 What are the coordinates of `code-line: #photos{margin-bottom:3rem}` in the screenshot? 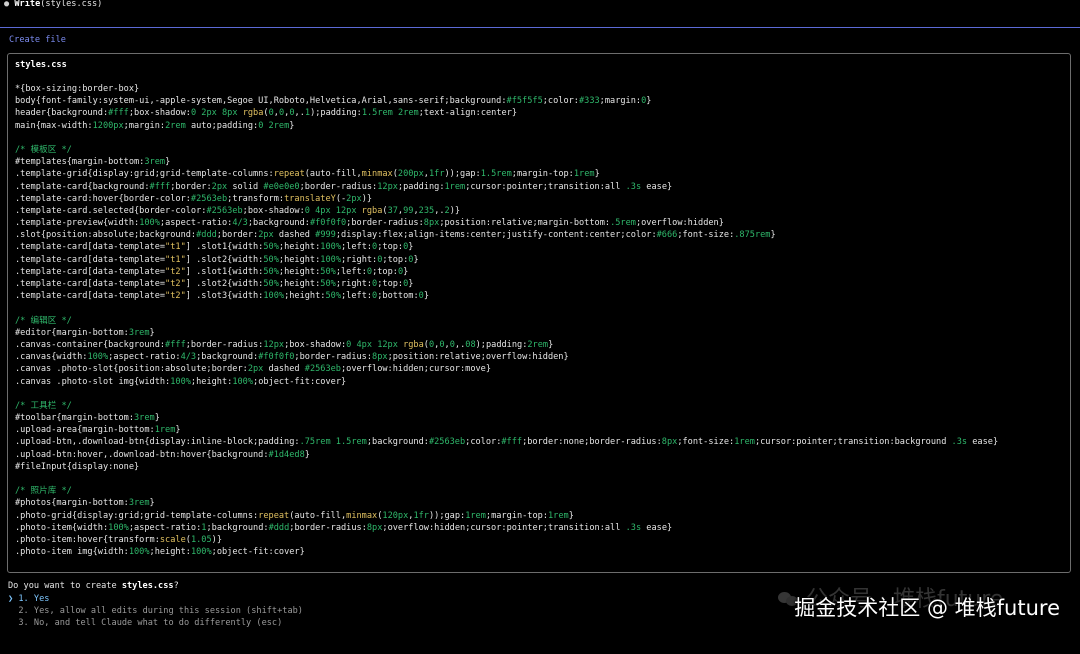 It's located at (506, 503).